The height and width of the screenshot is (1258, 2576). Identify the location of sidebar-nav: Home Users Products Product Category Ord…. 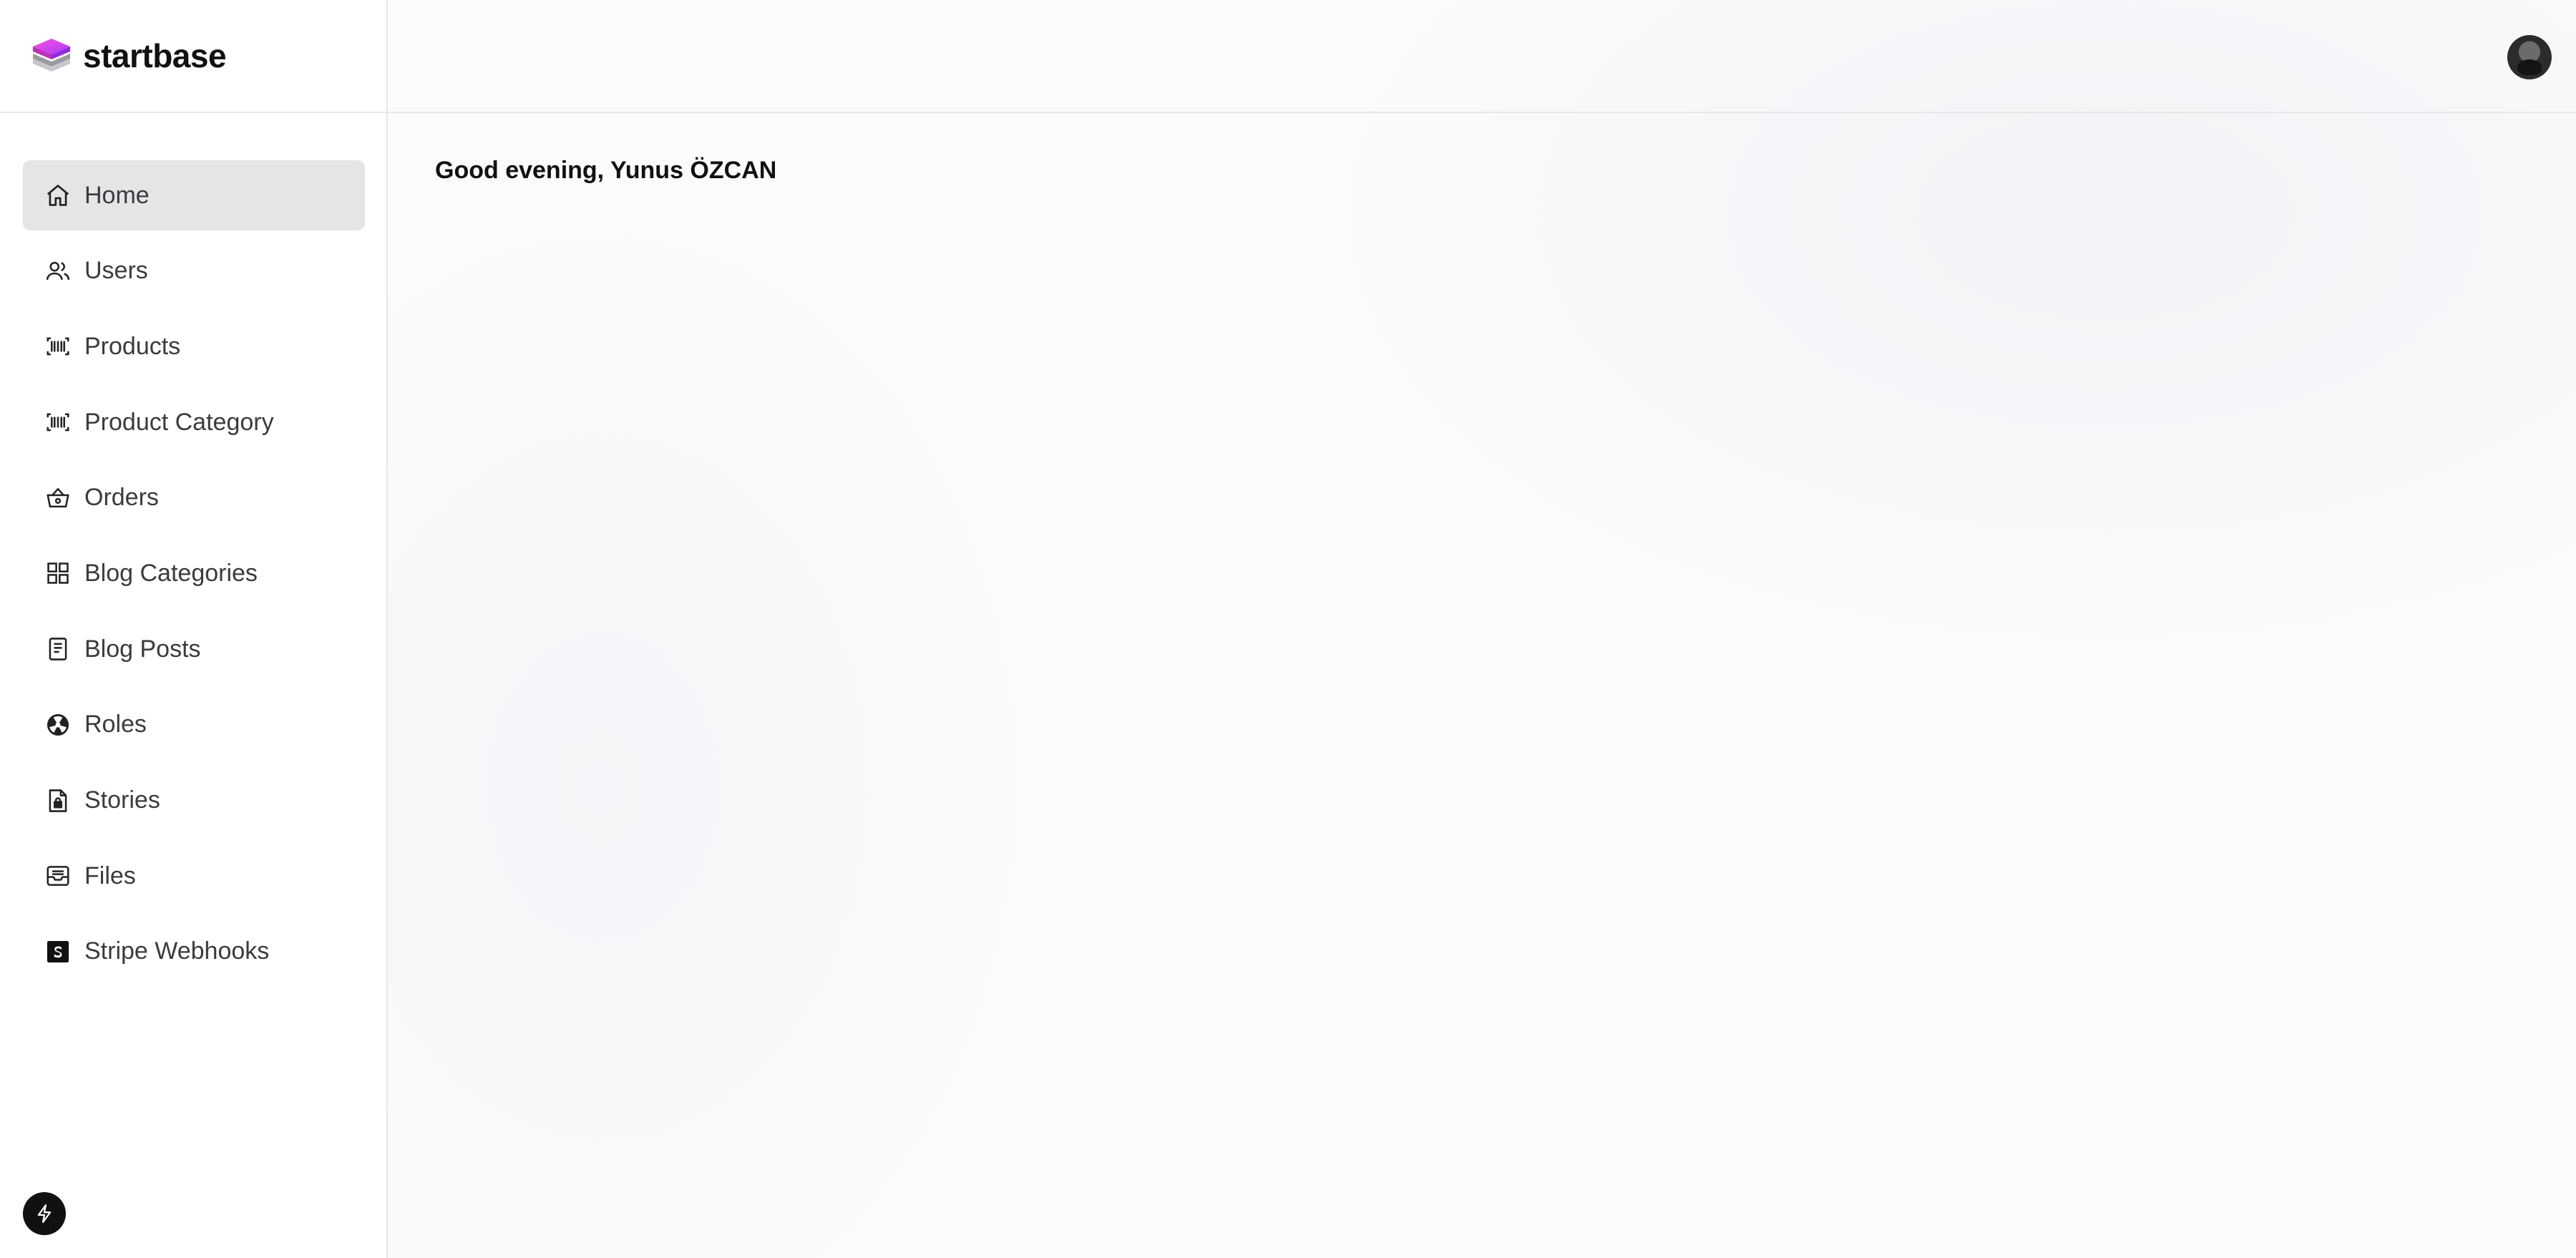
(194, 576).